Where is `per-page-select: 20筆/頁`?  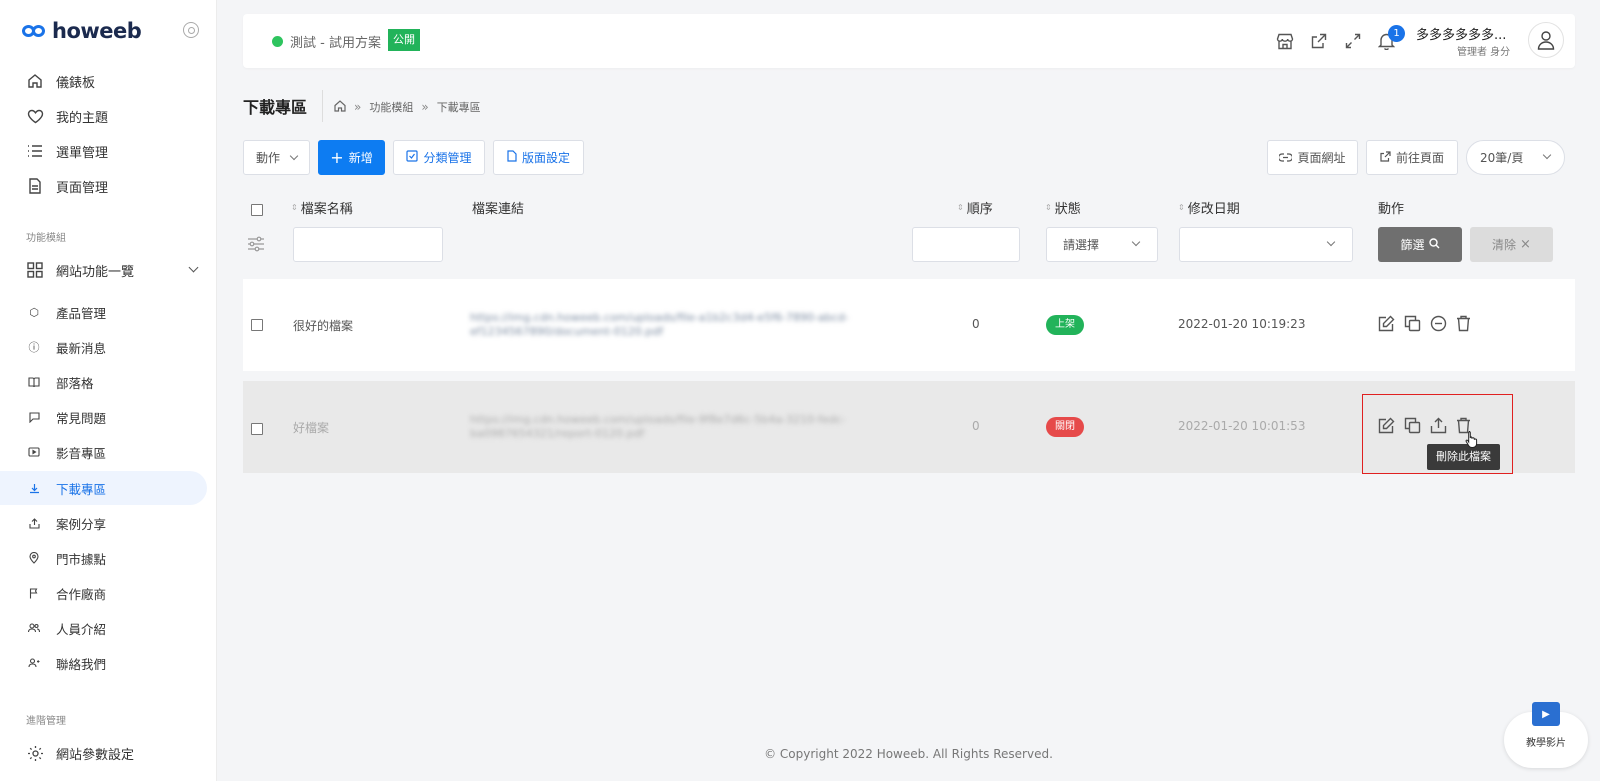
per-page-select: 20筆/頁 is located at coordinates (1515, 157).